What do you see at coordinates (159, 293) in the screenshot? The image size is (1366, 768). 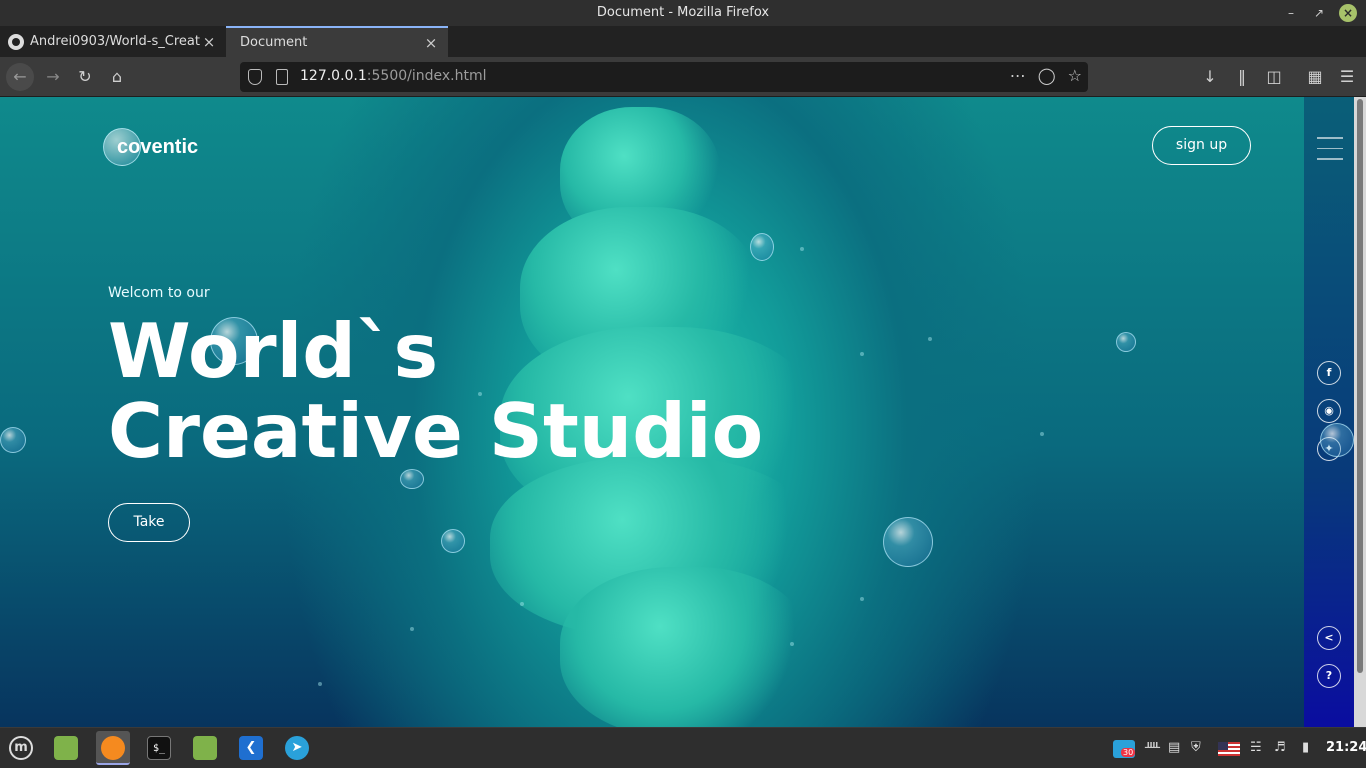 I see `welcome-text: Welcom to our` at bounding box center [159, 293].